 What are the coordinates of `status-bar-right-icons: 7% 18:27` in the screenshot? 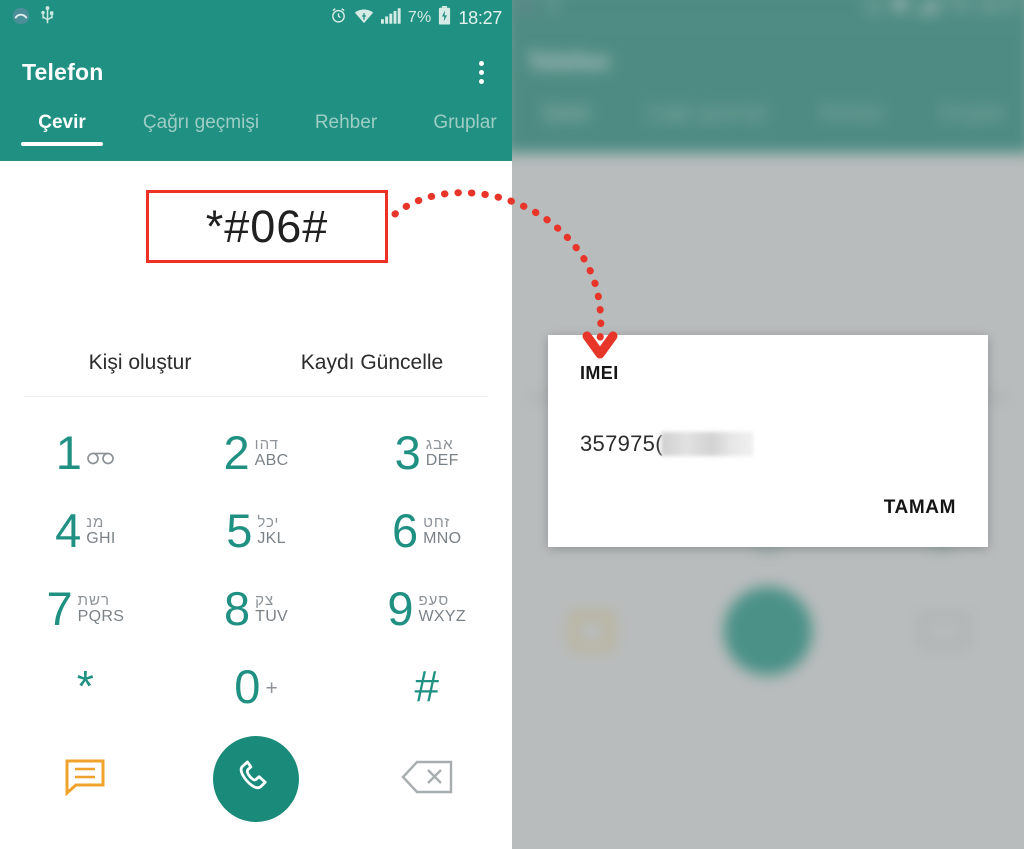 It's located at (416, 18).